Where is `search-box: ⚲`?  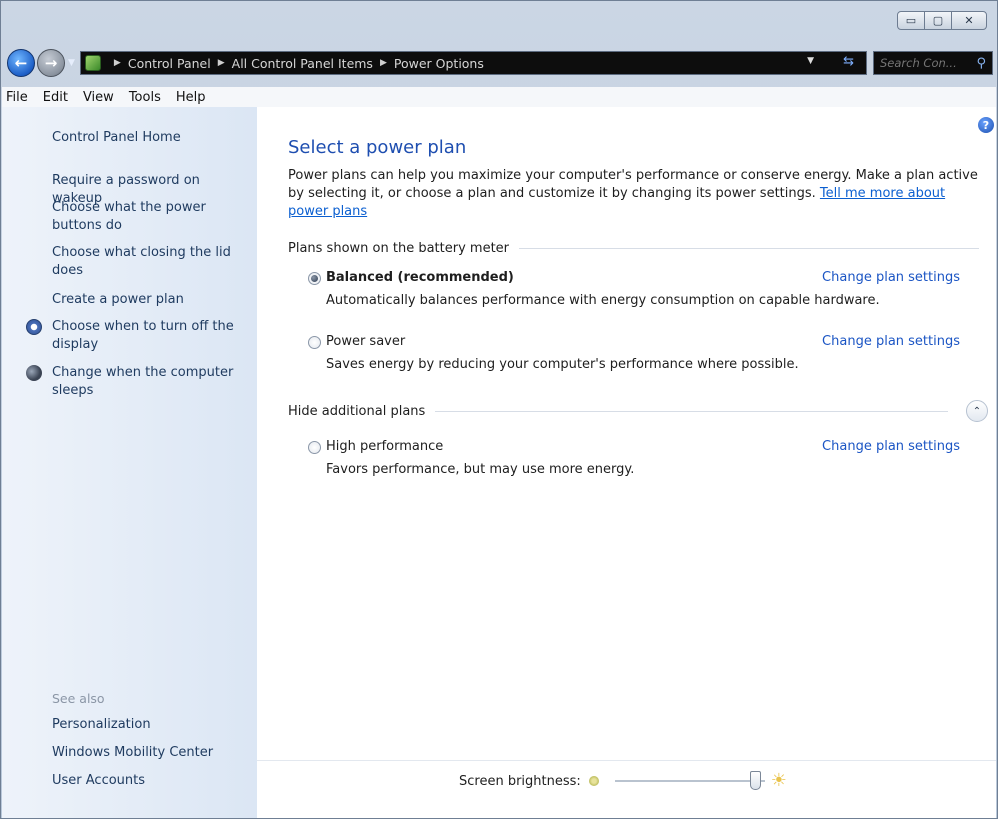 search-box: ⚲ is located at coordinates (933, 63).